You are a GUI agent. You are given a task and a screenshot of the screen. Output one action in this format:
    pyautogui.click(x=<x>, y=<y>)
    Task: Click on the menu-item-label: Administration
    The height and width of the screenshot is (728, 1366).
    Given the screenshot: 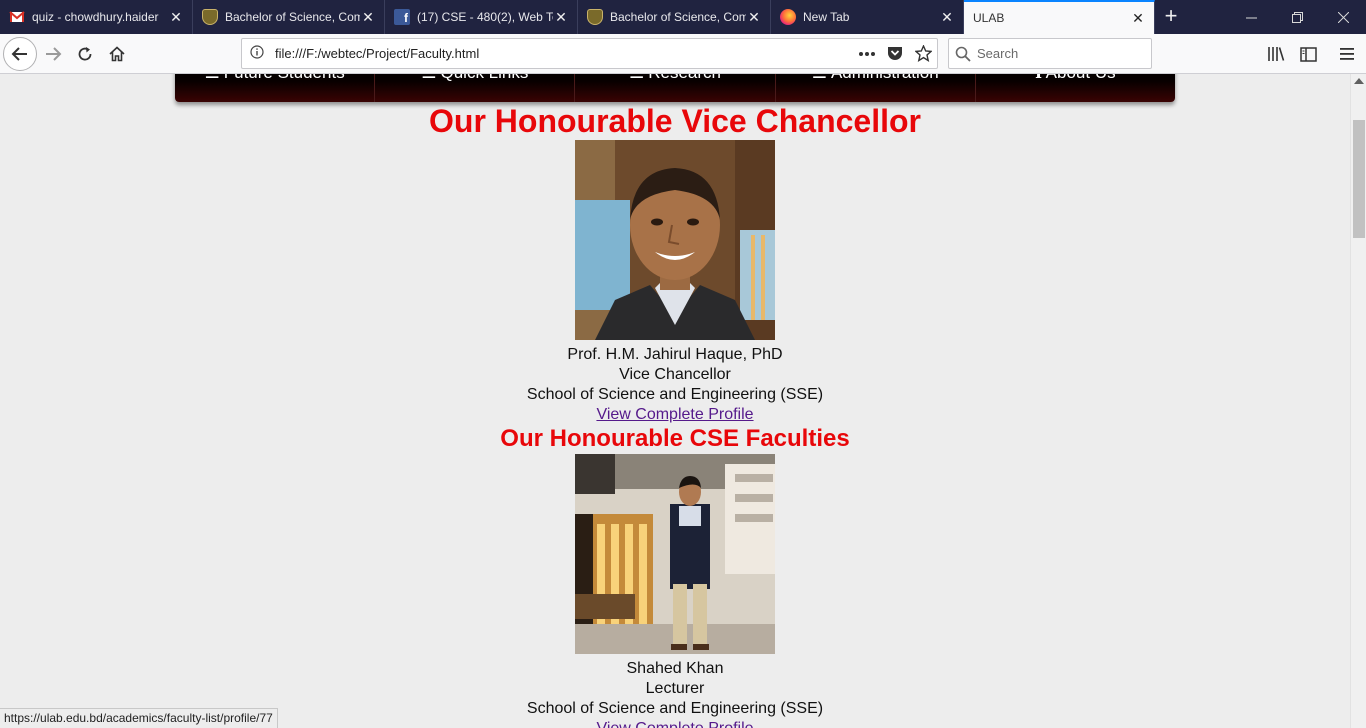 What is the action you would take?
    pyautogui.click(x=885, y=78)
    